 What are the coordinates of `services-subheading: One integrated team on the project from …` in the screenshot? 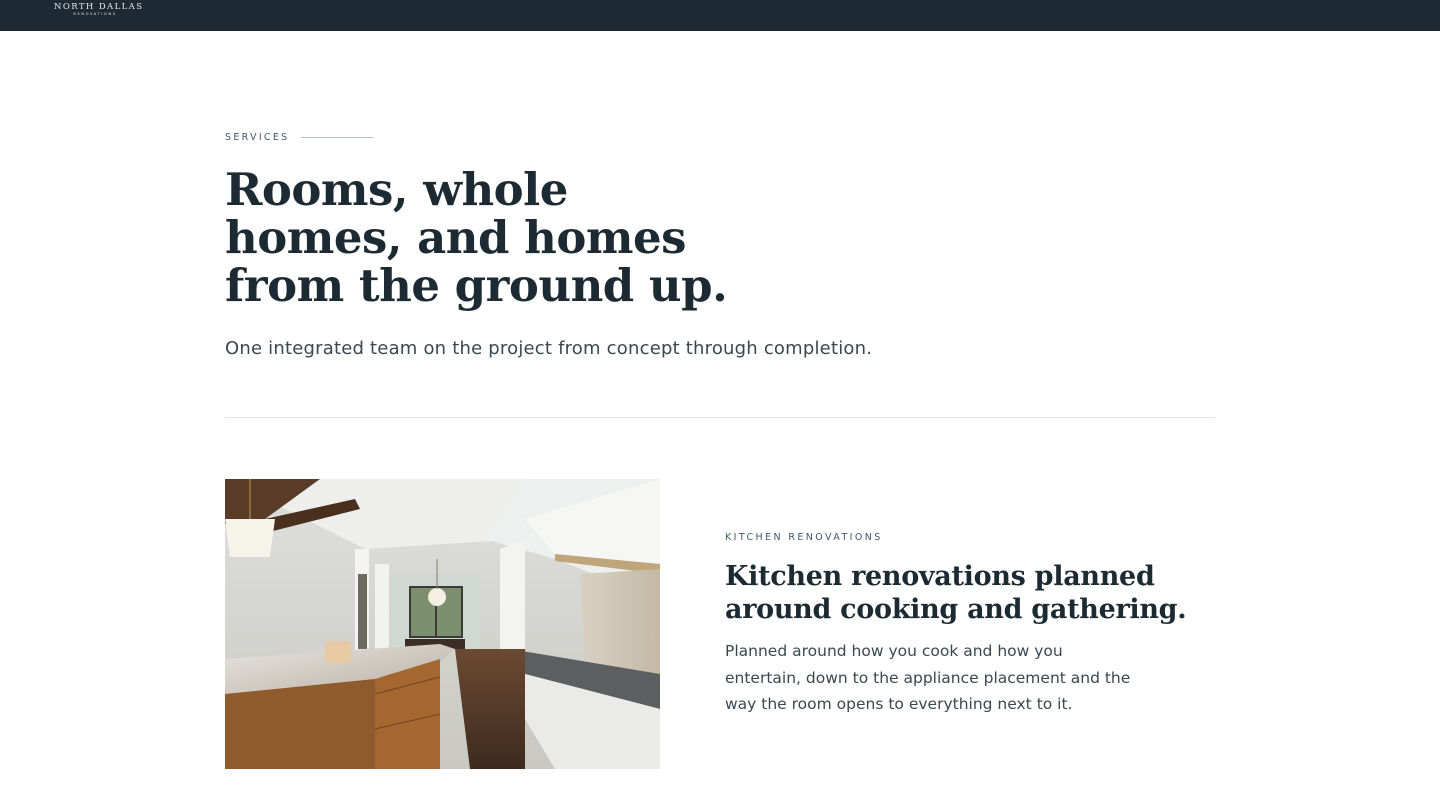 It's located at (549, 348).